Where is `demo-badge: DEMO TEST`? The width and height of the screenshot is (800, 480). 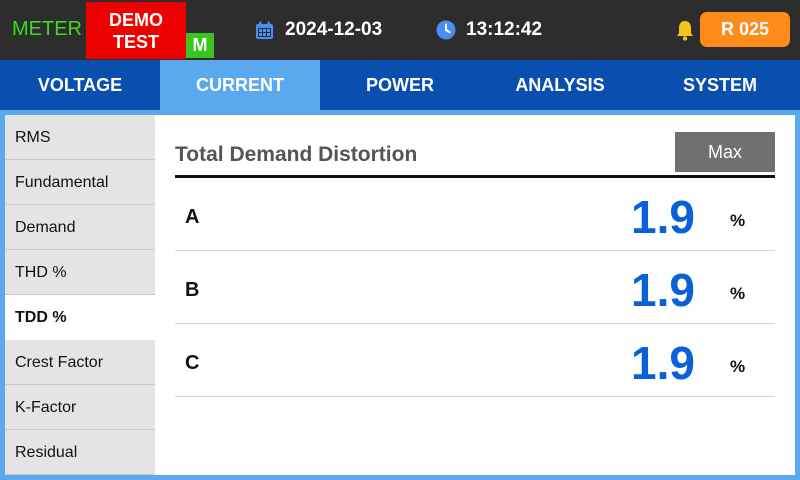
demo-badge: DEMO TEST is located at coordinates (136, 30).